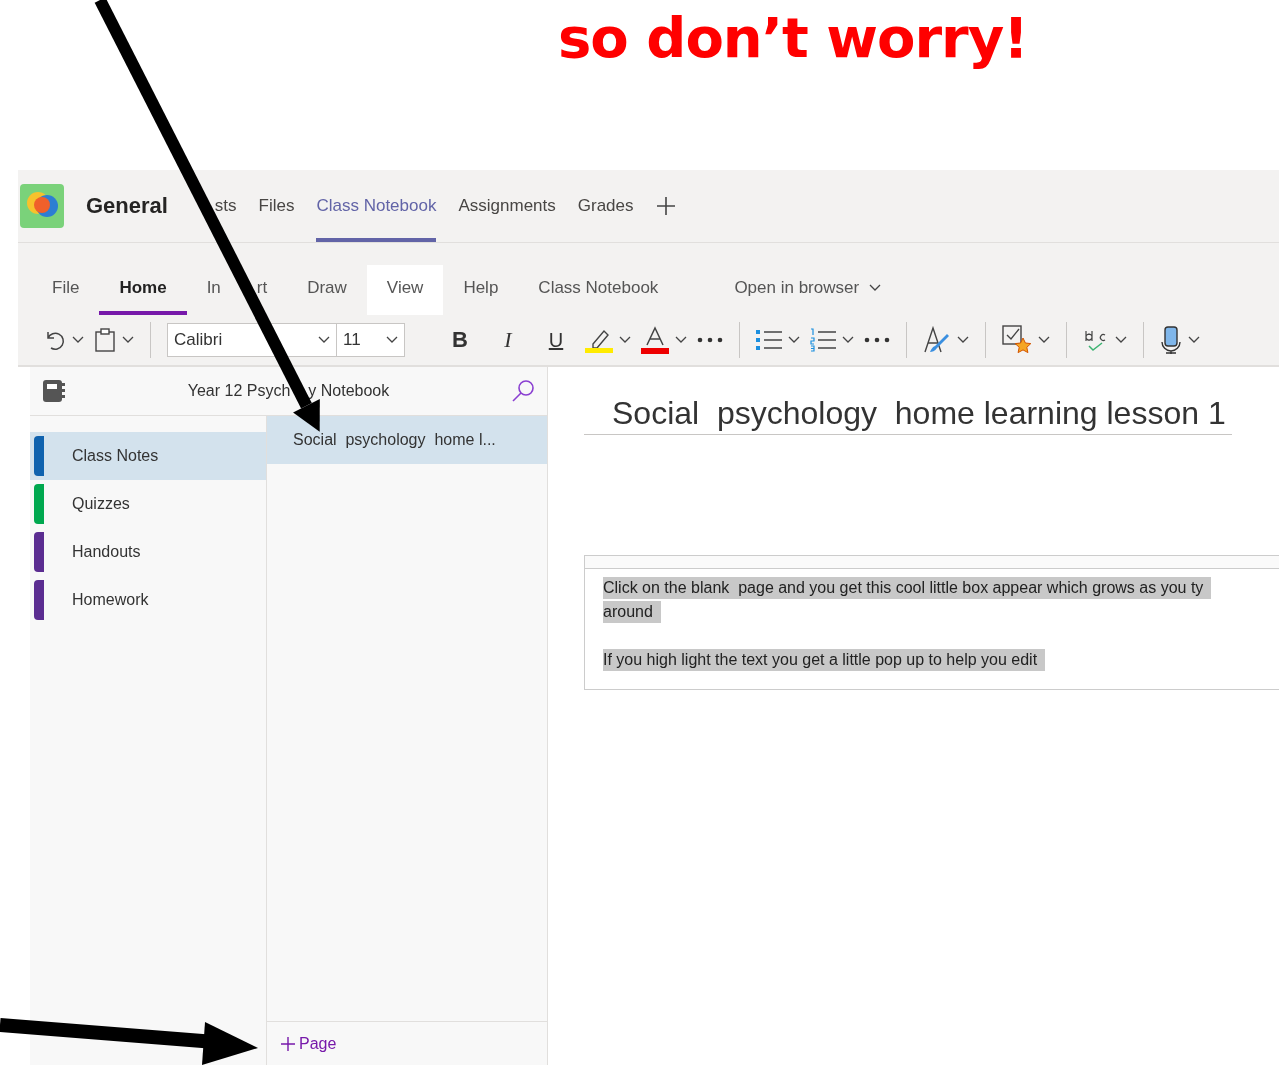 This screenshot has width=1279, height=1065. I want to click on ribbon-tab: Home, so click(143, 290).